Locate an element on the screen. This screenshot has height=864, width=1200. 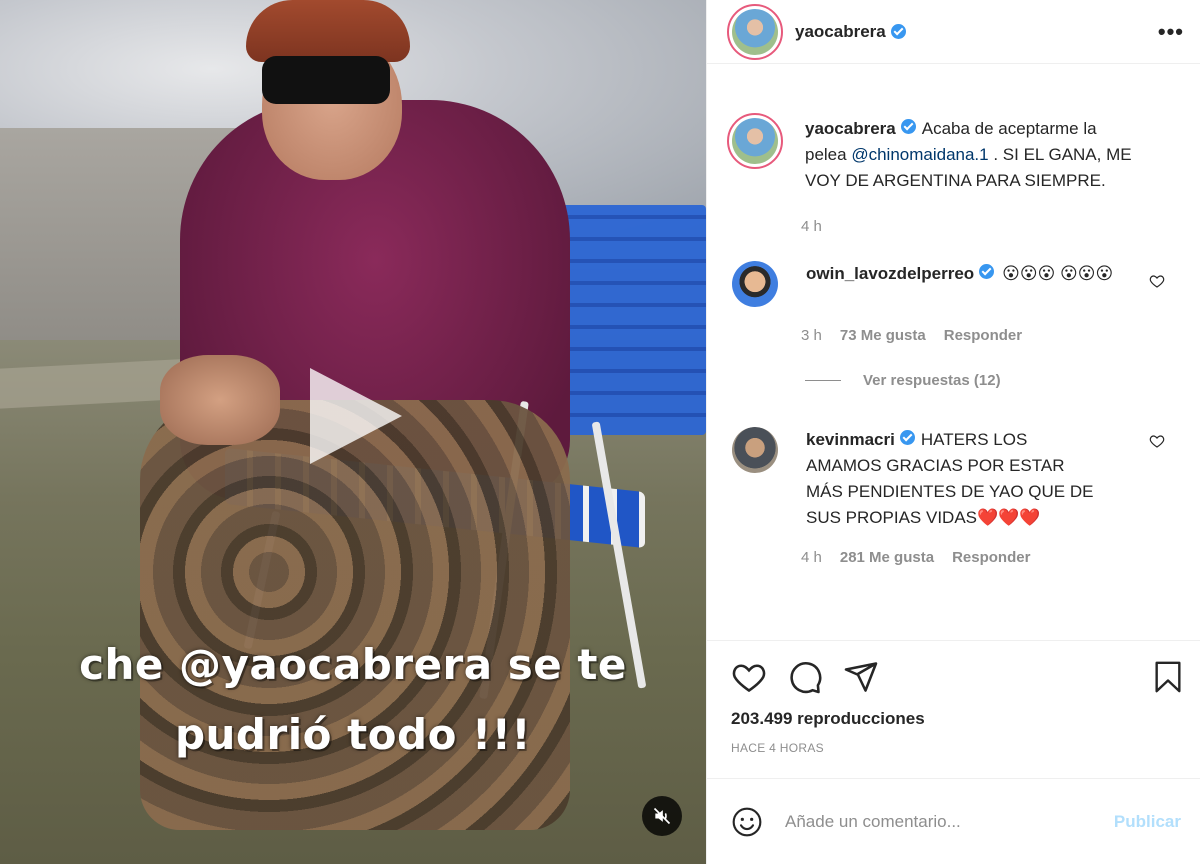
comment-username: owin_lavozdelperreo is located at coordinates (890, 273).